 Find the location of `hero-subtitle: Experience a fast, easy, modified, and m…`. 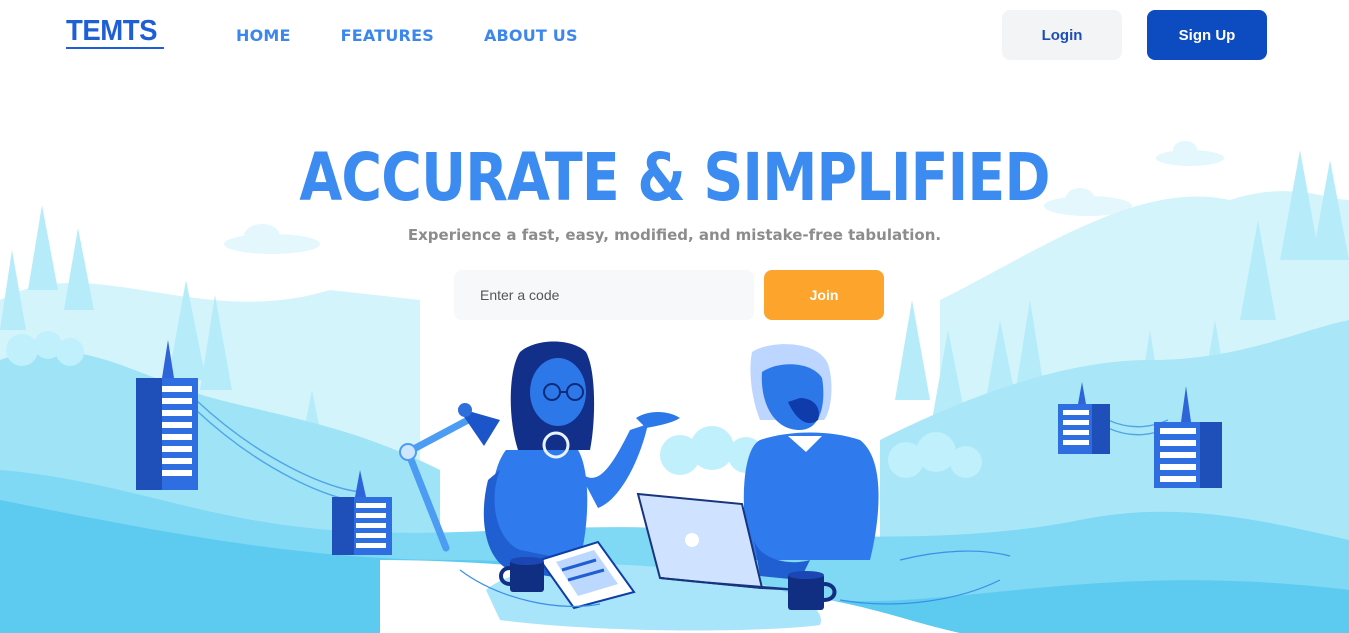

hero-subtitle: Experience a fast, easy, modified, and m… is located at coordinates (674, 235).